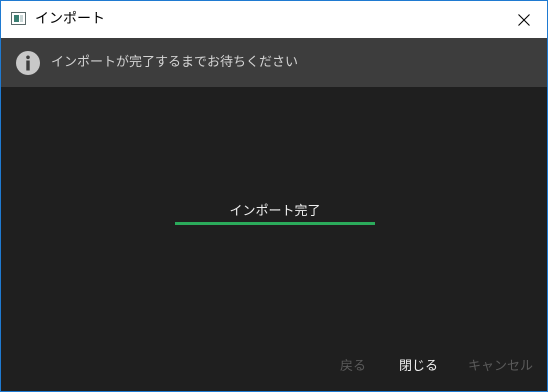 The height and width of the screenshot is (392, 548). I want to click on back-button: 戻る, so click(353, 367).